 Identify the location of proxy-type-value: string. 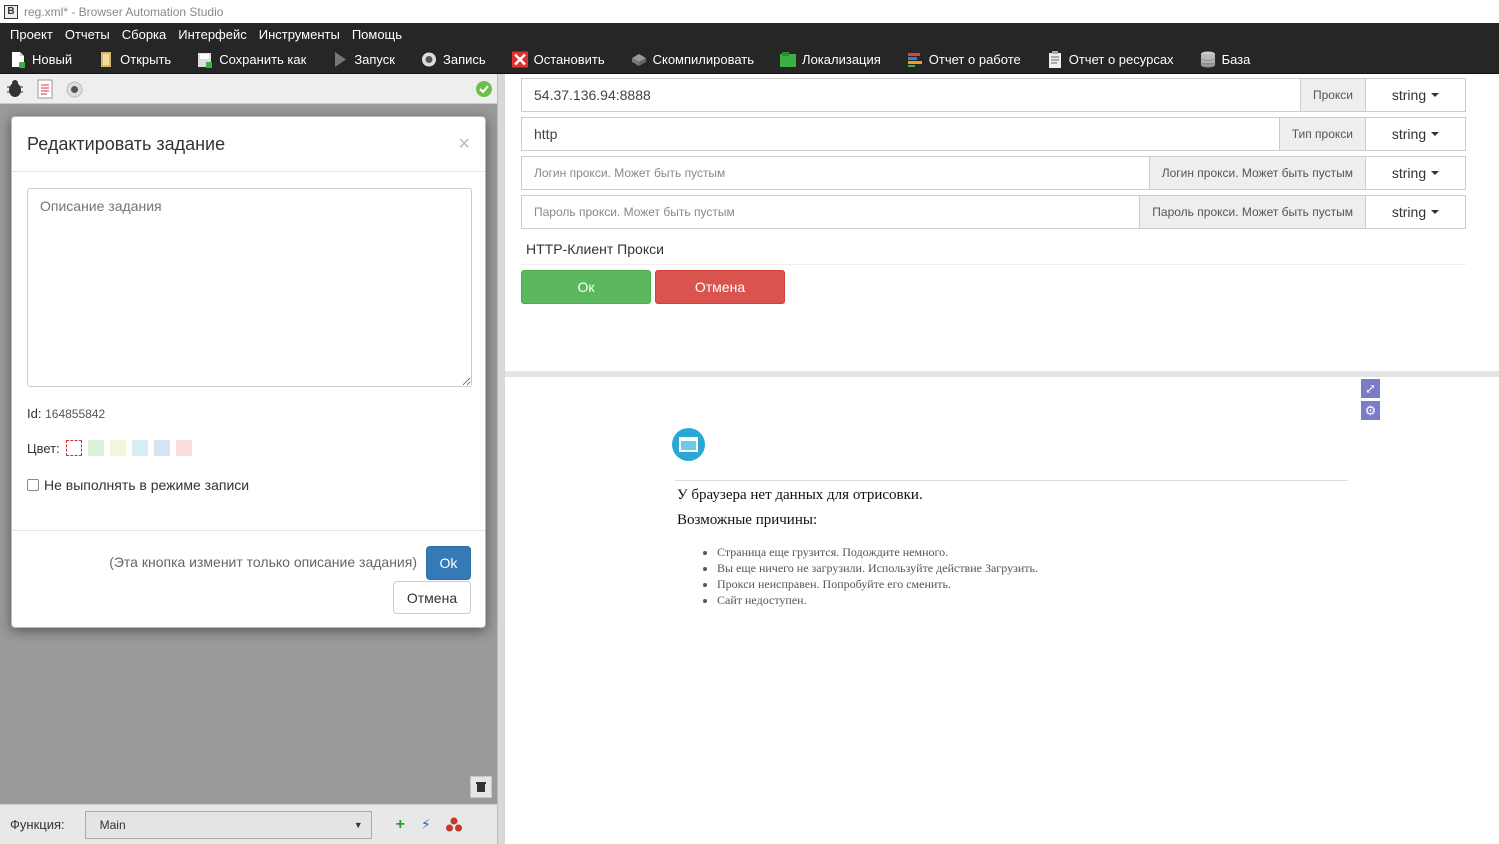
(1409, 95).